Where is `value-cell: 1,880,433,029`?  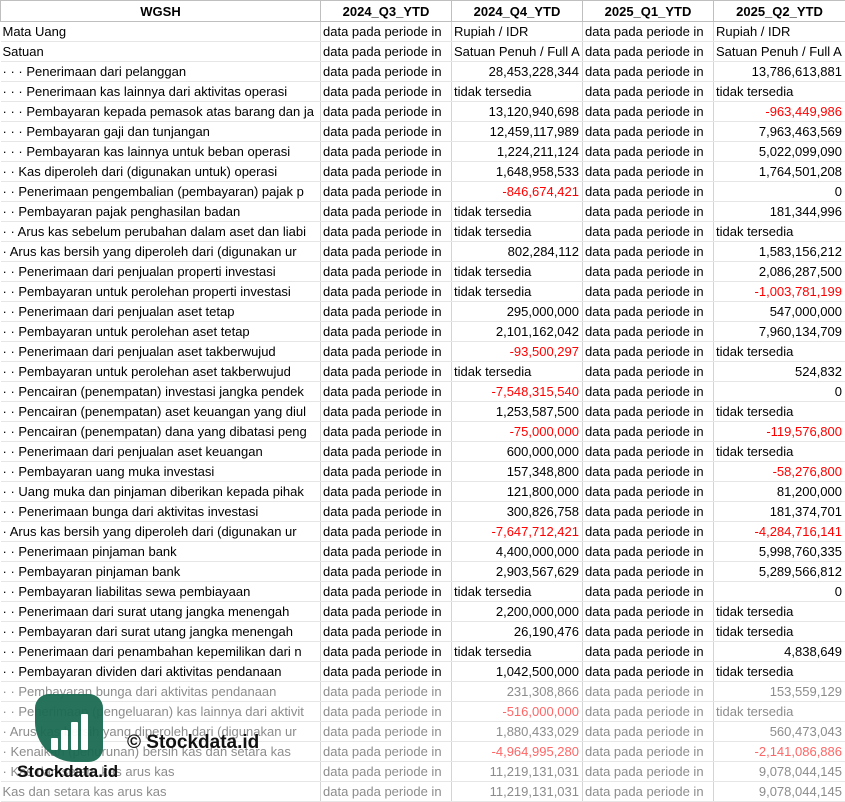
value-cell: 1,880,433,029 is located at coordinates (517, 732).